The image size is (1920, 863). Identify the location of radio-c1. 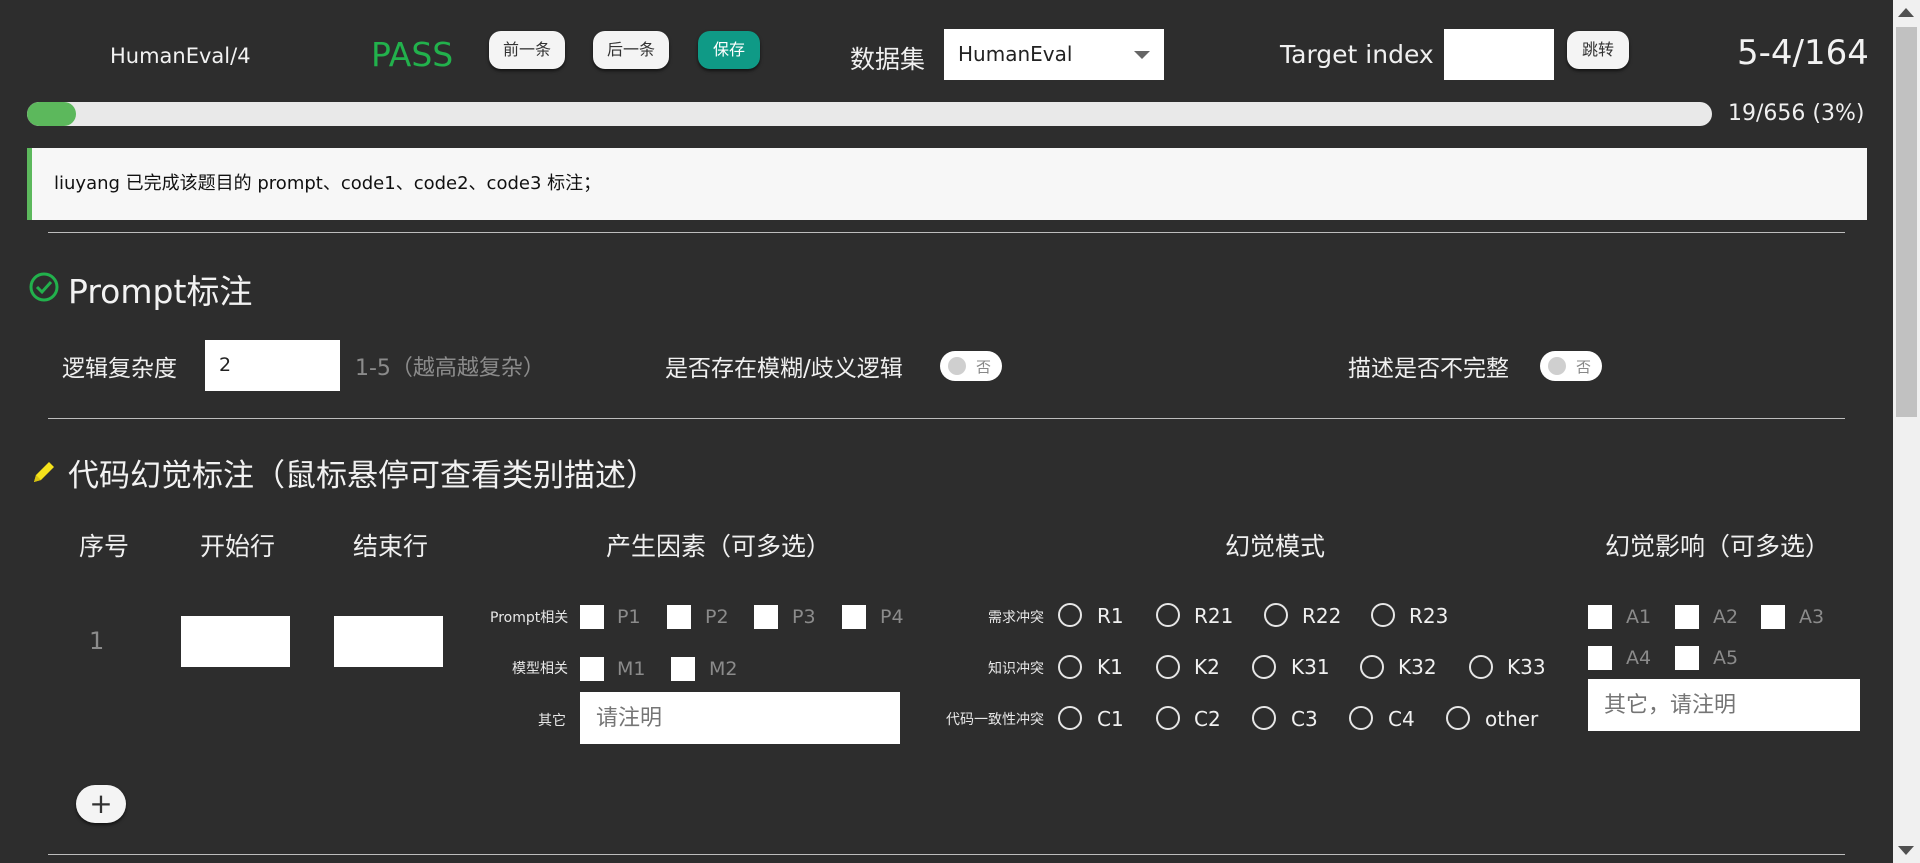
(1070, 718).